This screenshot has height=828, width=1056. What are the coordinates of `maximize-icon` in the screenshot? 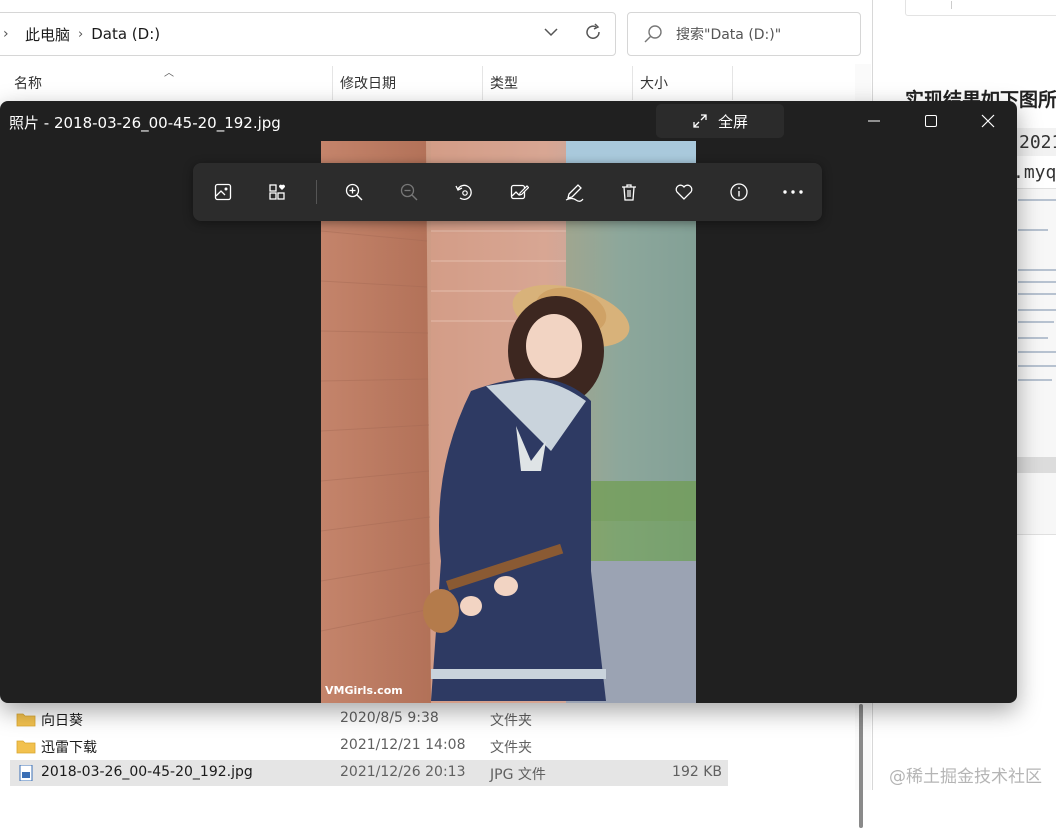 It's located at (931, 121).